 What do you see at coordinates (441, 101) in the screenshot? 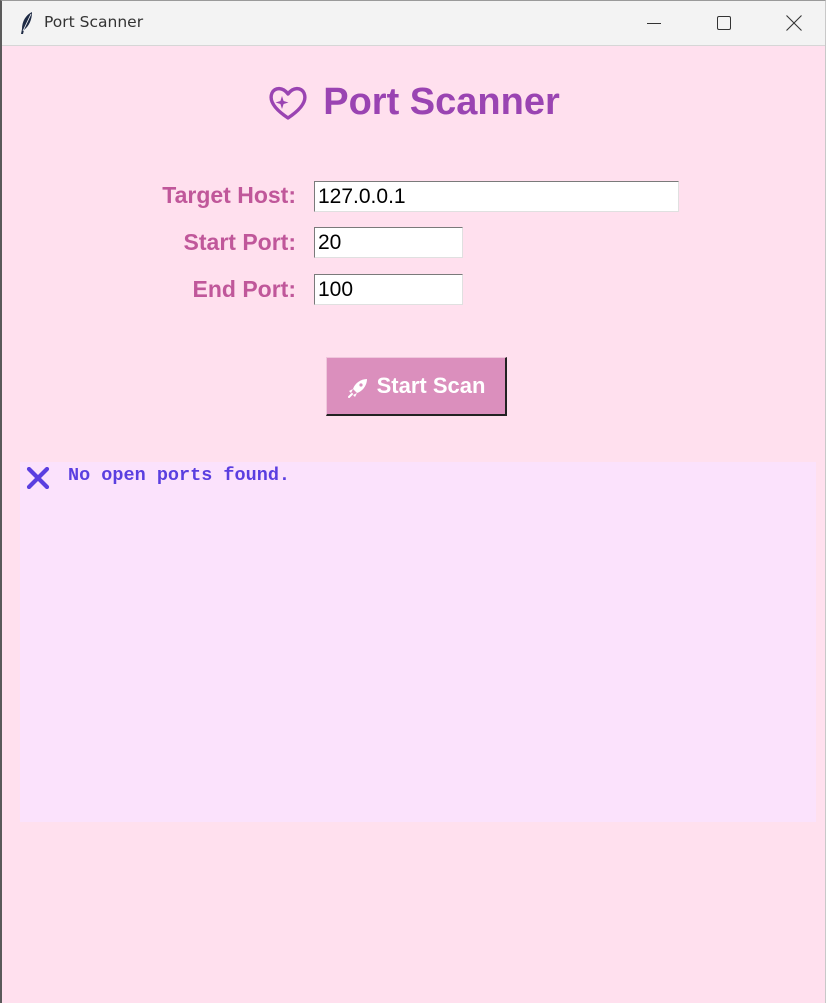
I see `page-title: Port Scanner` at bounding box center [441, 101].